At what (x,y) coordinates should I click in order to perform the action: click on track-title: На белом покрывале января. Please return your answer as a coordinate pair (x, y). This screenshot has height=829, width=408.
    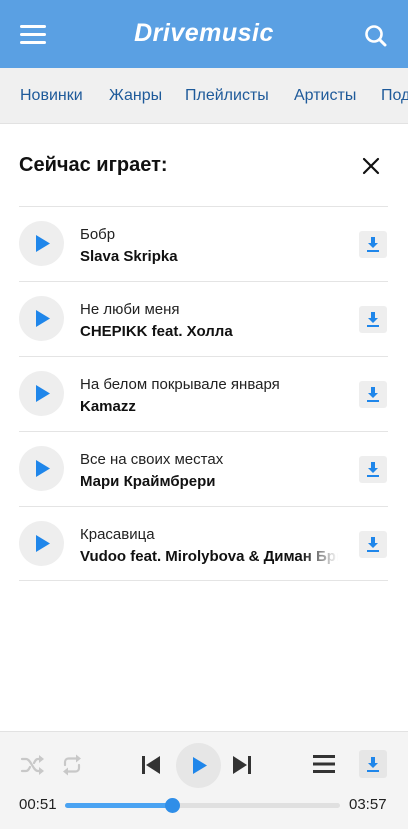
    Looking at the image, I should click on (180, 384).